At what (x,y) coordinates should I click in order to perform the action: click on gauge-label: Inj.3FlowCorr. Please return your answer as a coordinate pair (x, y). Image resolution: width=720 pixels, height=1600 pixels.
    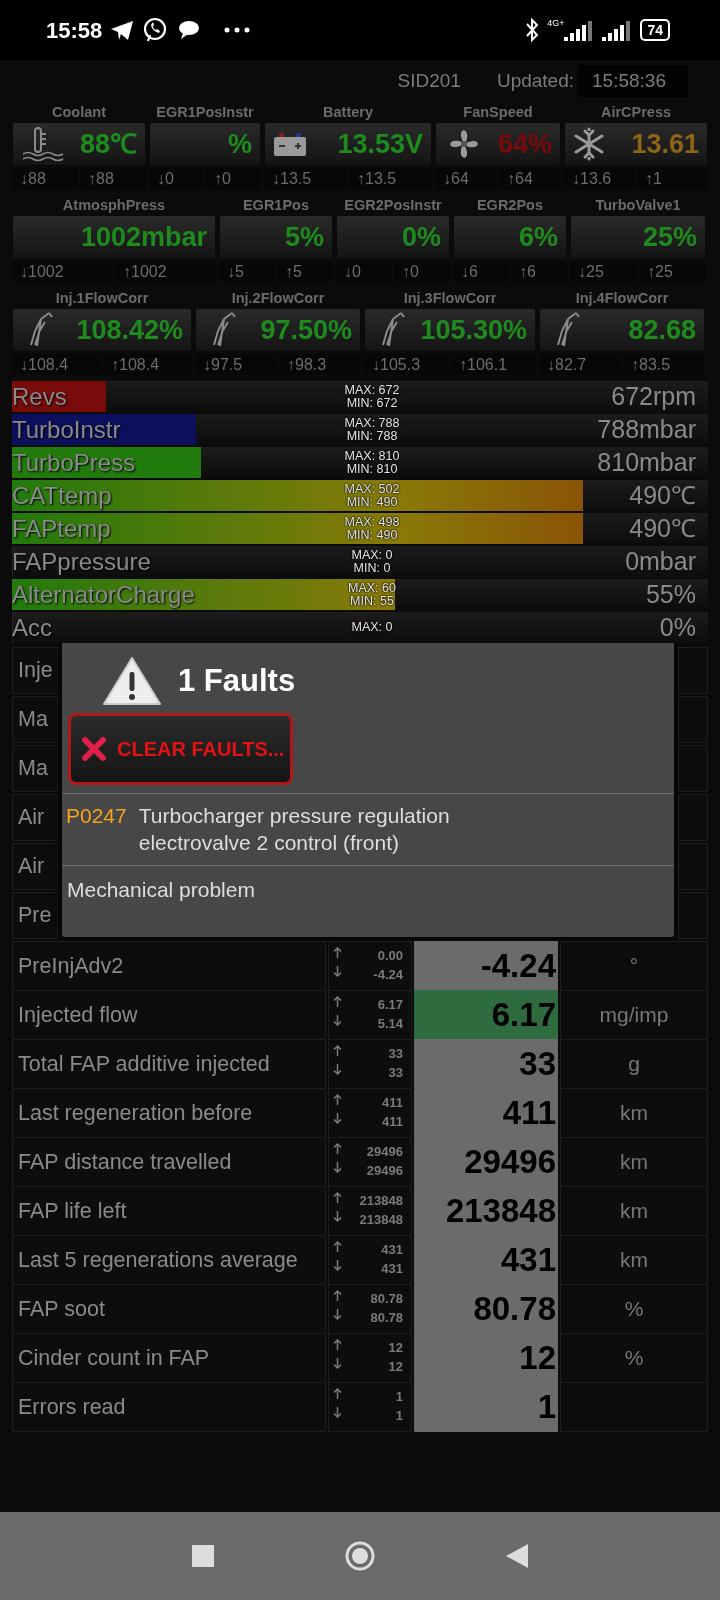
    Looking at the image, I should click on (450, 298).